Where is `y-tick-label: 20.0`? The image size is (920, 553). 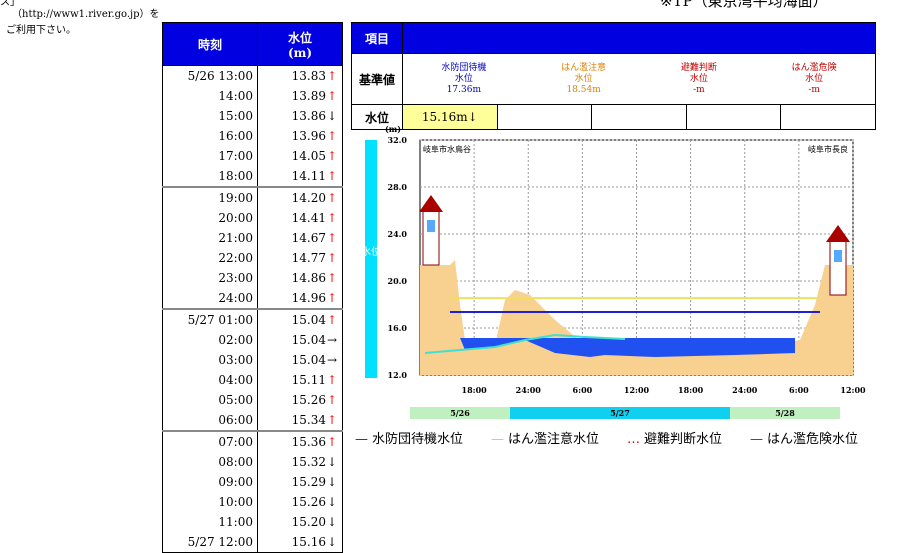
y-tick-label: 20.0 is located at coordinates (398, 281).